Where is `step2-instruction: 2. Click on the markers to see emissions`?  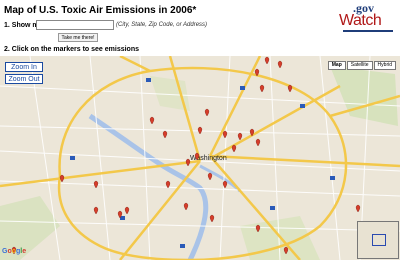
step2-instruction: 2. Click on the markers to see emissions is located at coordinates (72, 49).